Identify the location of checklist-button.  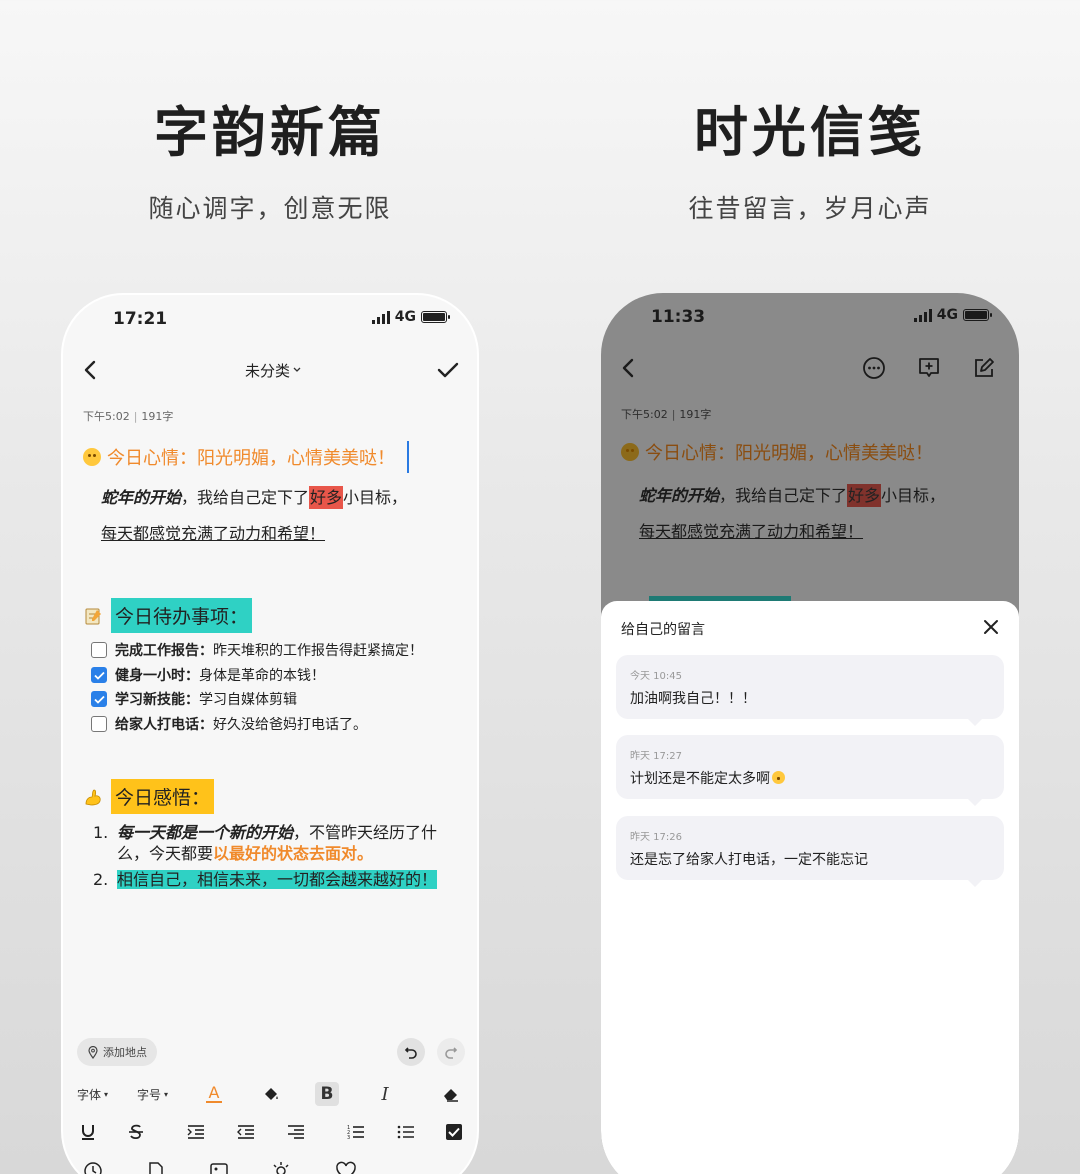
(454, 1132).